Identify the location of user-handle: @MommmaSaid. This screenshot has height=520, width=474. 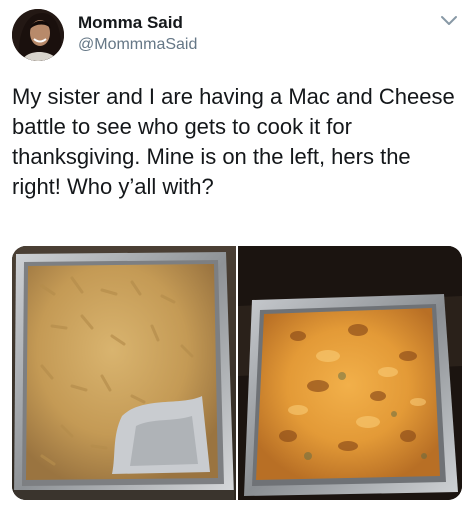
(137, 45).